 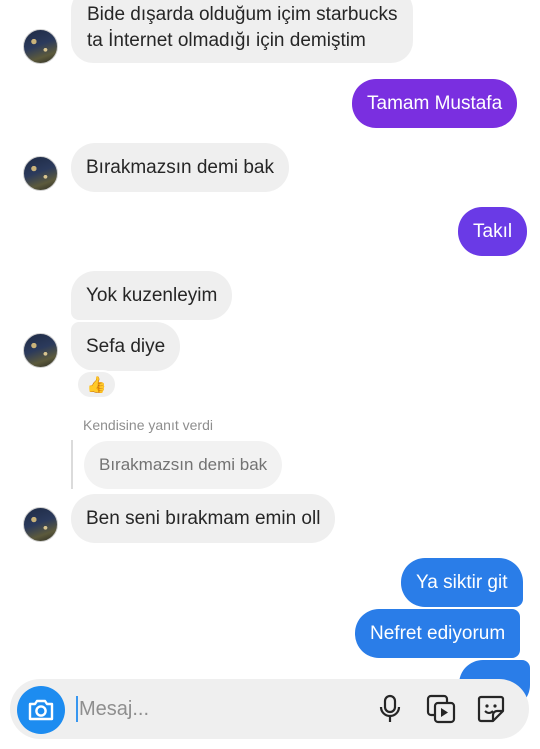 I want to click on incoming-message-bubble: Bırakmazsın demi bak, so click(x=180, y=167).